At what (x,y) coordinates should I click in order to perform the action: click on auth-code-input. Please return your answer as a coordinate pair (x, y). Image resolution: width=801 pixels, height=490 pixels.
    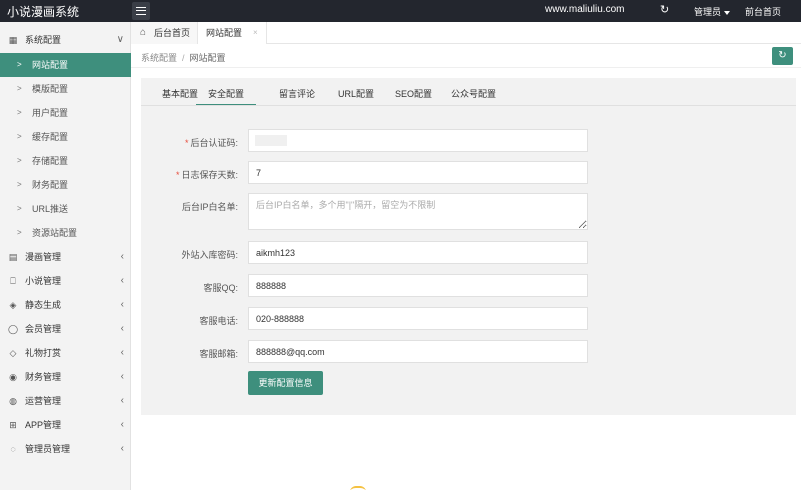
    Looking at the image, I should click on (418, 140).